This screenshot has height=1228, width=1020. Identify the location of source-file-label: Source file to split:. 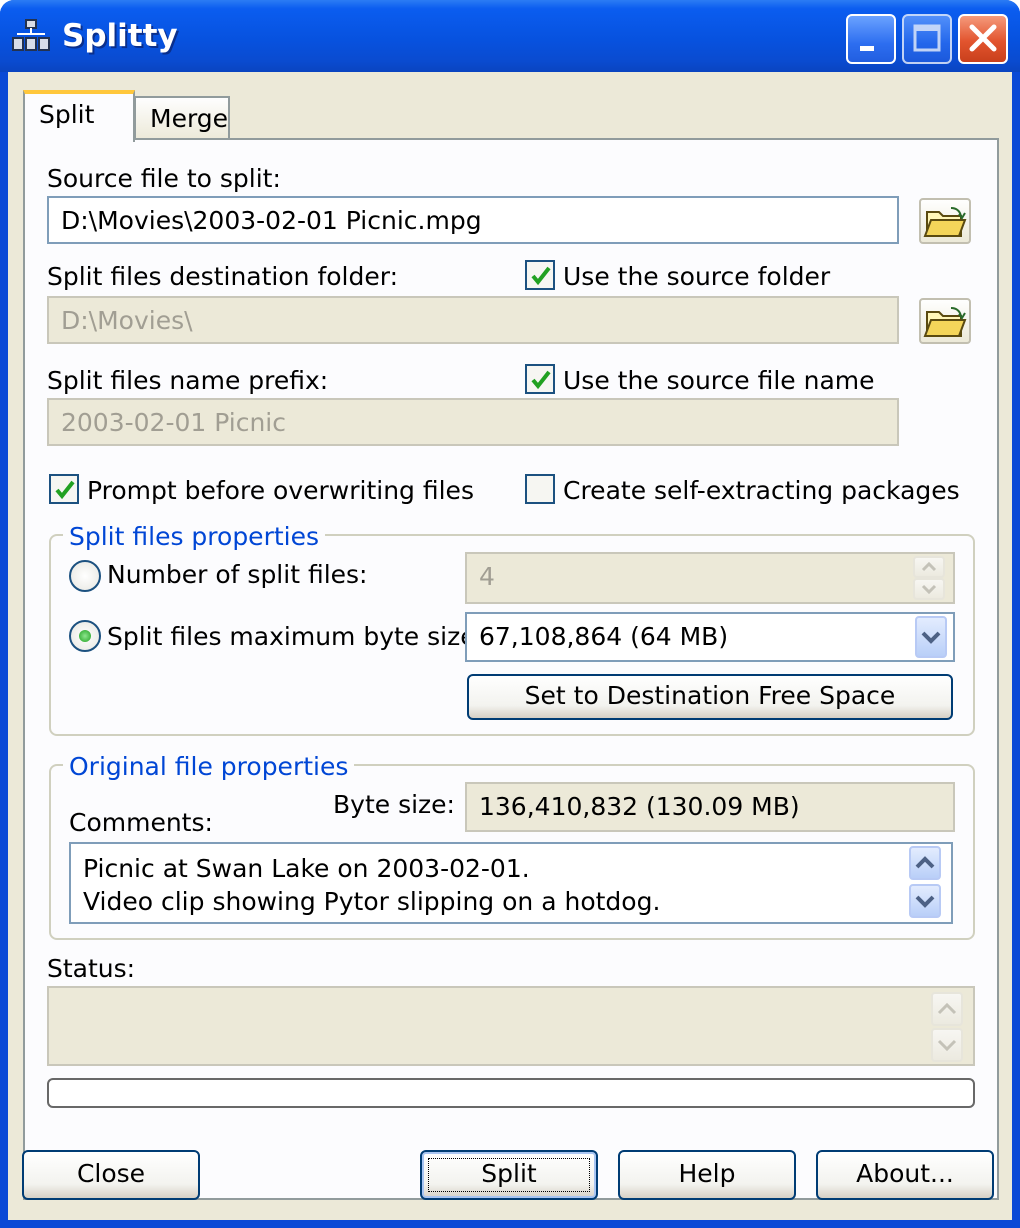
(164, 178).